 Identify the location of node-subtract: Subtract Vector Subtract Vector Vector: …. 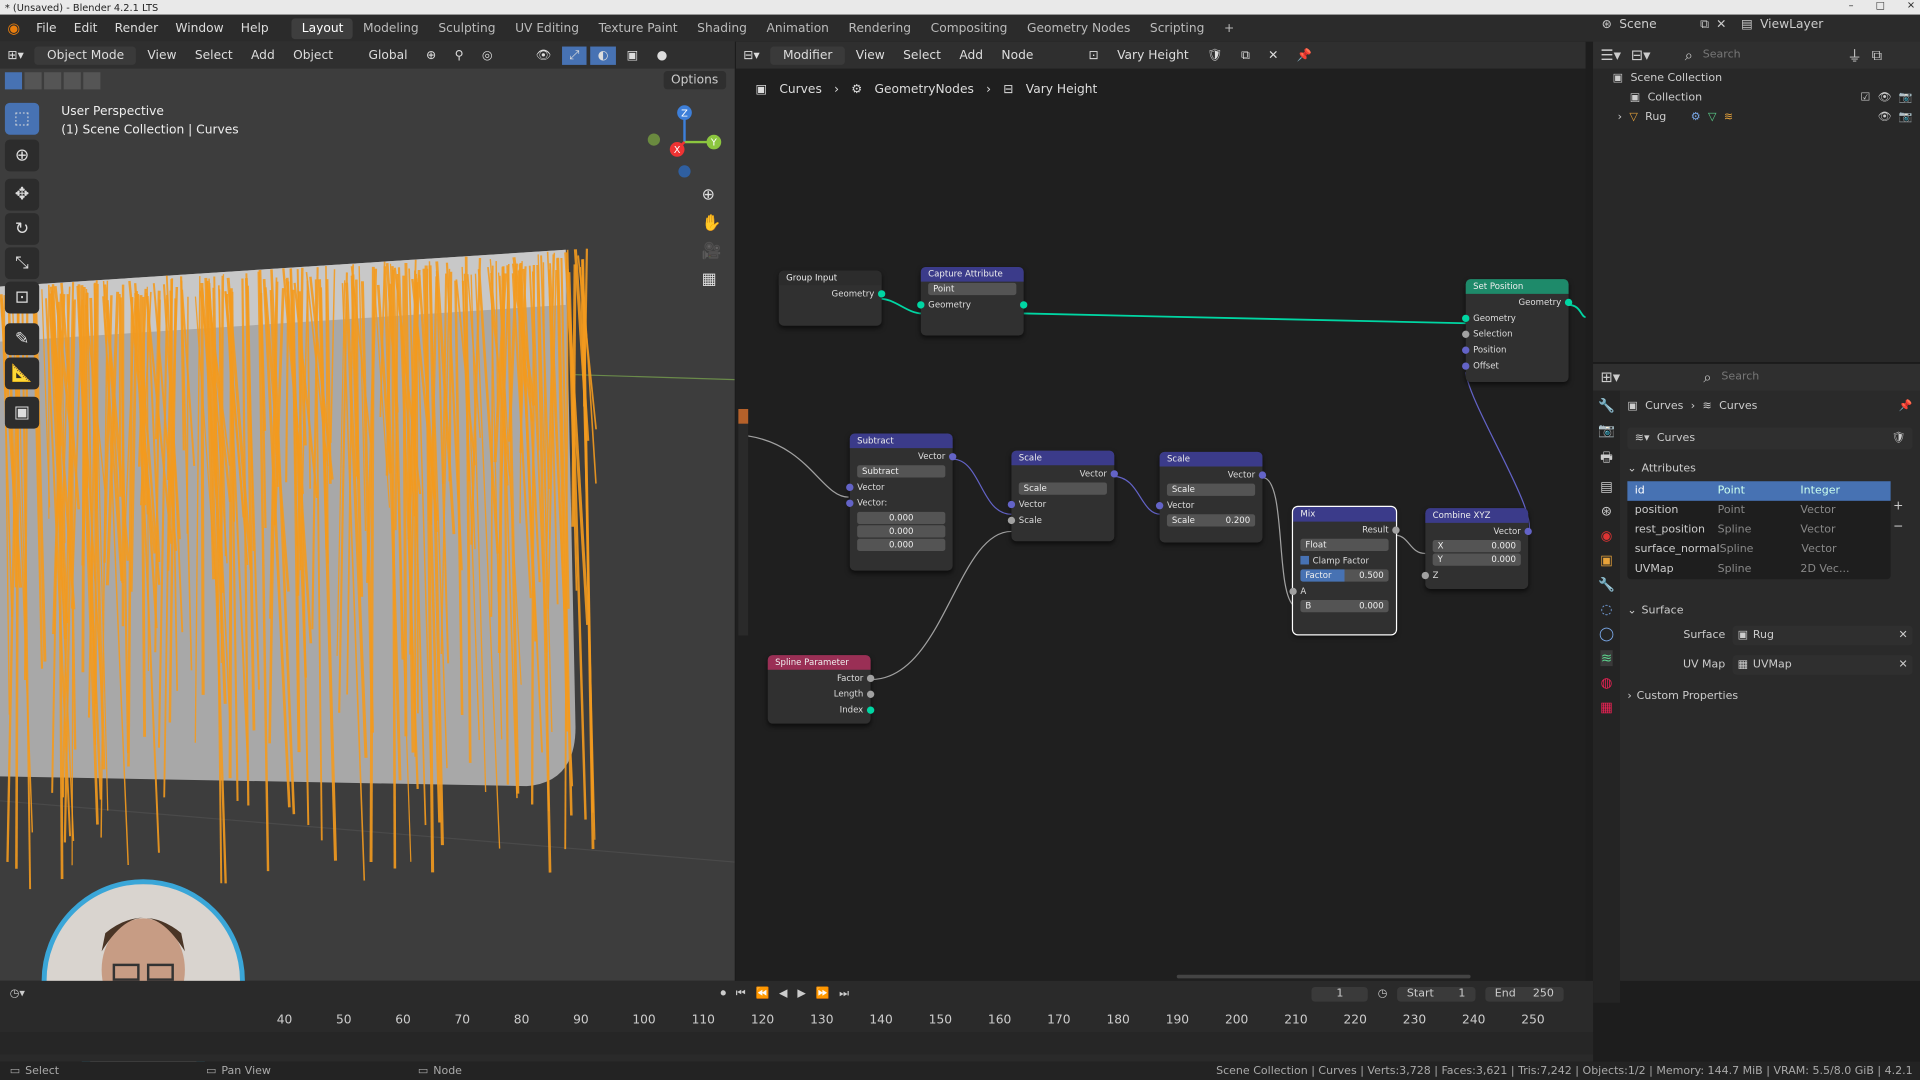
(901, 502).